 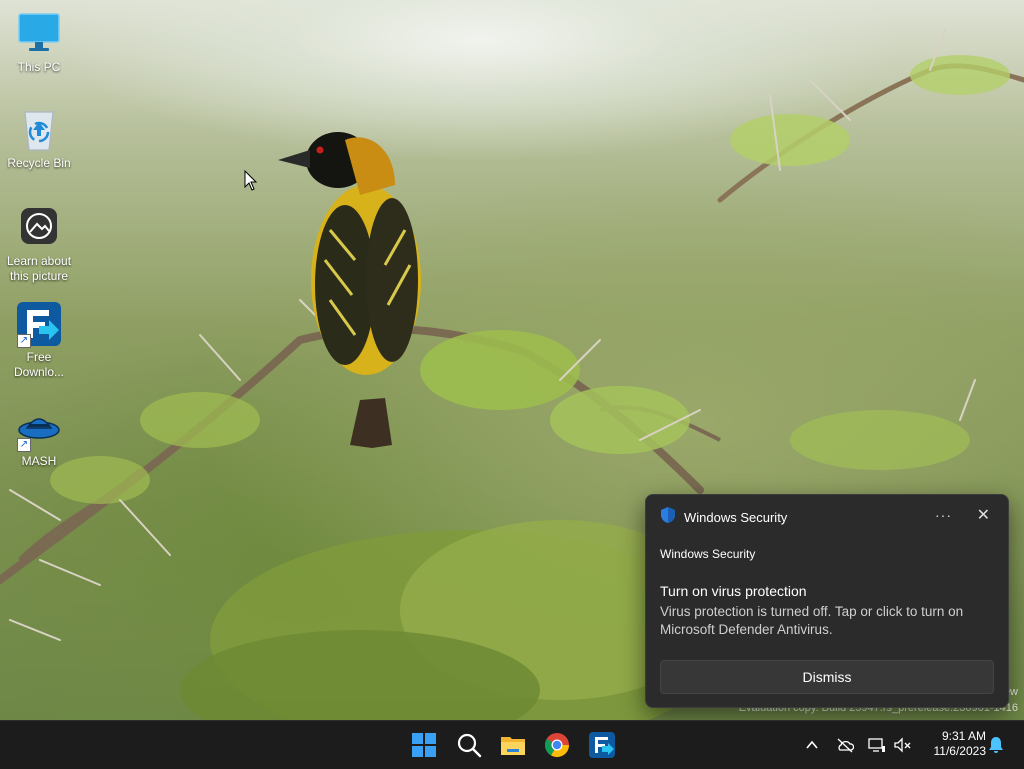 I want to click on clock-time: 9:31 AM, so click(x=963, y=736).